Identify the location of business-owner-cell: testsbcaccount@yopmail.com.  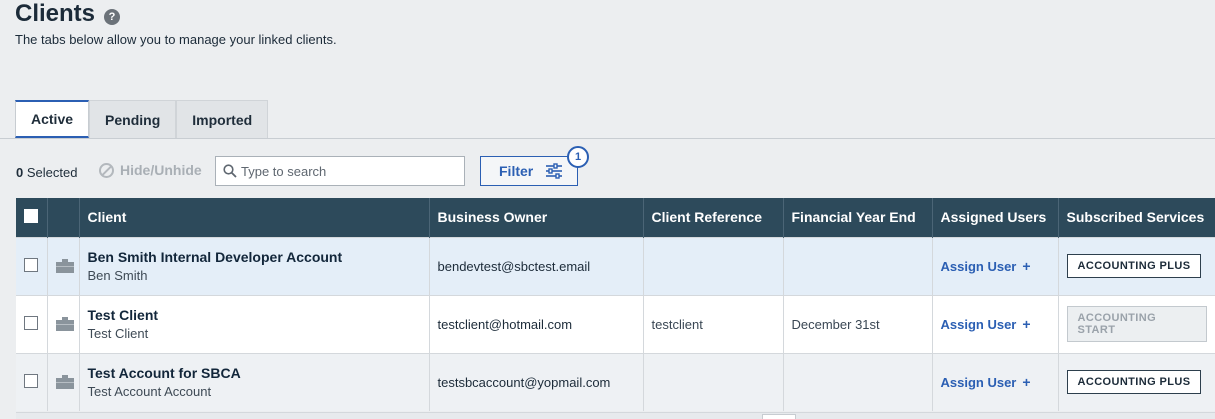
(536, 381).